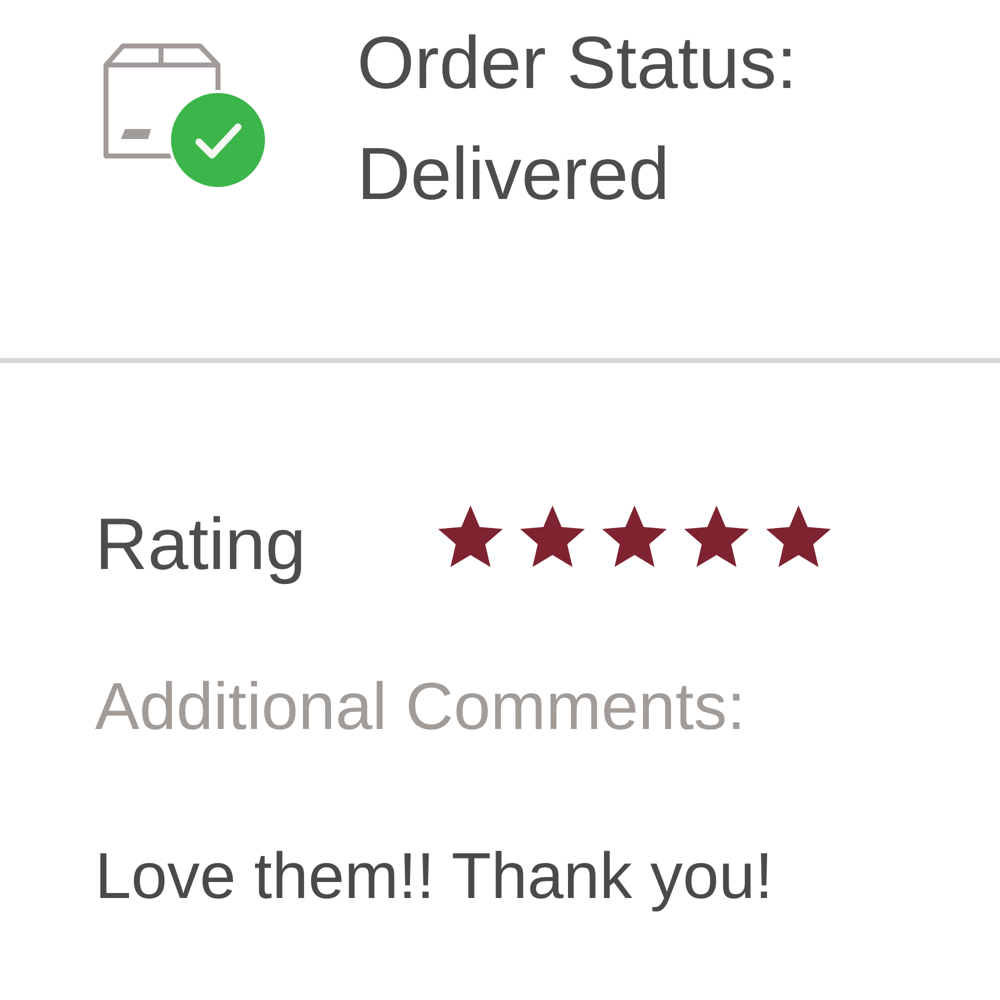  What do you see at coordinates (420, 707) in the screenshot?
I see `comments-label: Additional Comments:` at bounding box center [420, 707].